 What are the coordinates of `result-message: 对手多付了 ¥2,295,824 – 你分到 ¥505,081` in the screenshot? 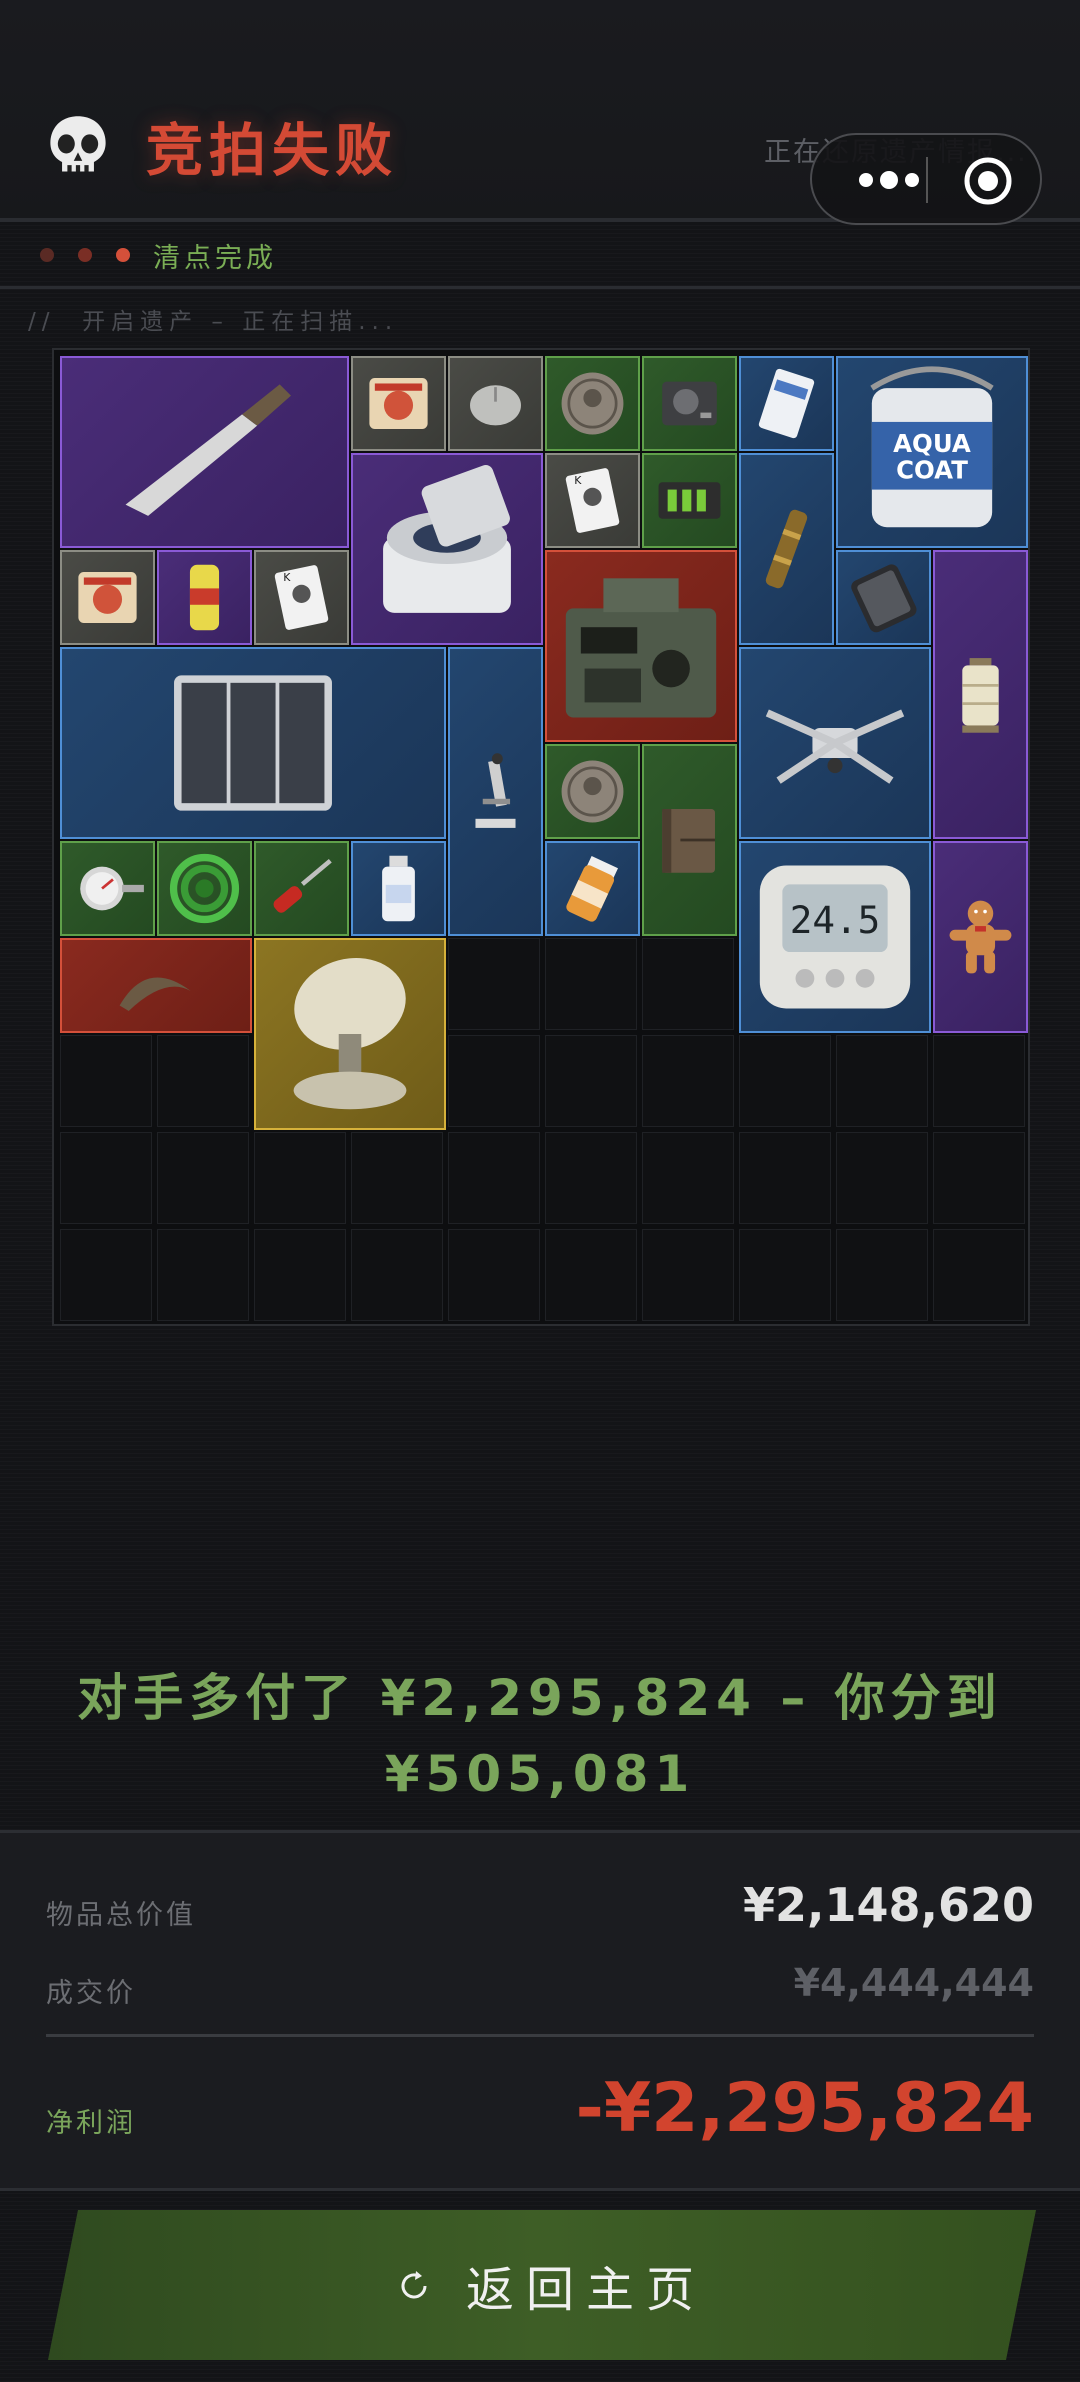 It's located at (540, 1736).